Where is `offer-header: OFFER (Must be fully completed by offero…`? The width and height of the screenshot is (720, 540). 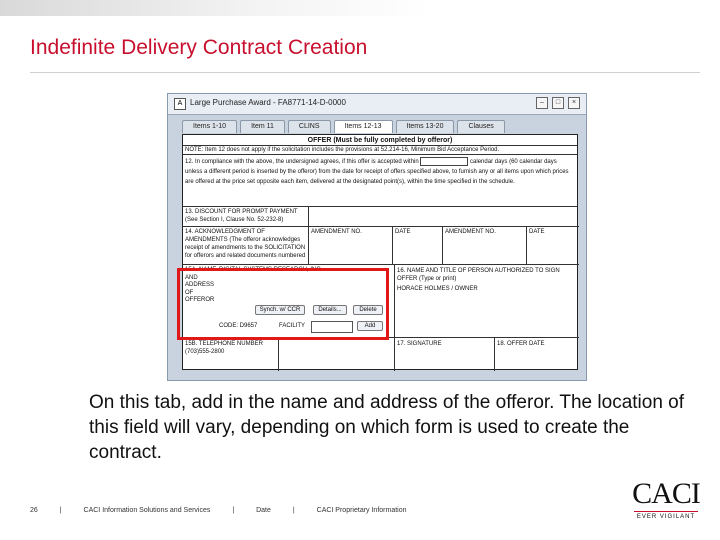
offer-header: OFFER (Must be fully completed by offero… is located at coordinates (380, 140).